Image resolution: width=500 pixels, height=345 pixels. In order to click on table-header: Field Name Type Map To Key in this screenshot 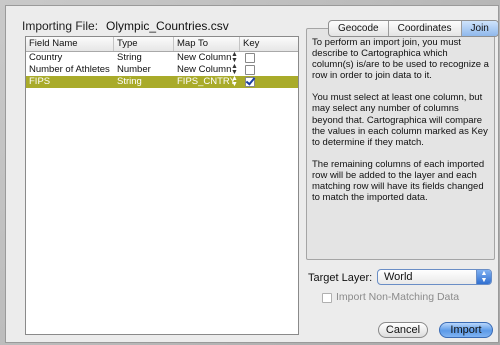, I will do `click(162, 44)`.